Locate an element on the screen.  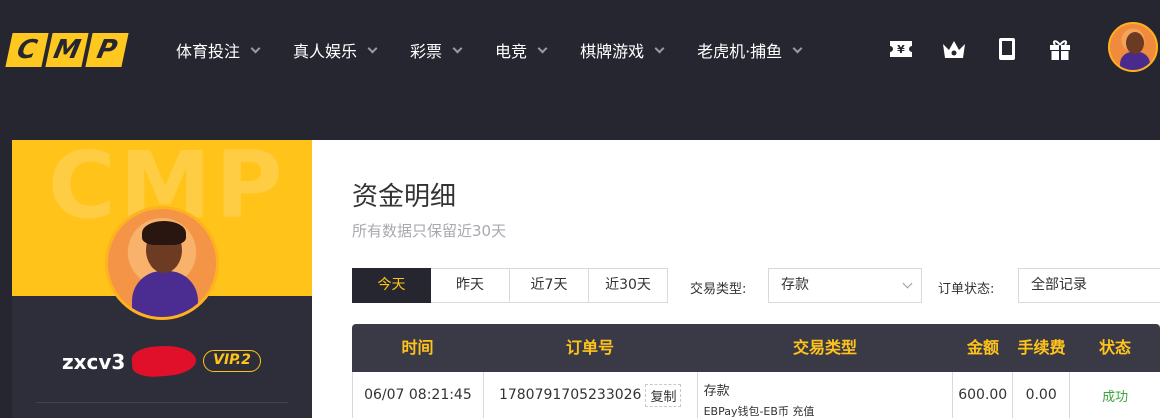
column-header-time: 时间 is located at coordinates (417, 347).